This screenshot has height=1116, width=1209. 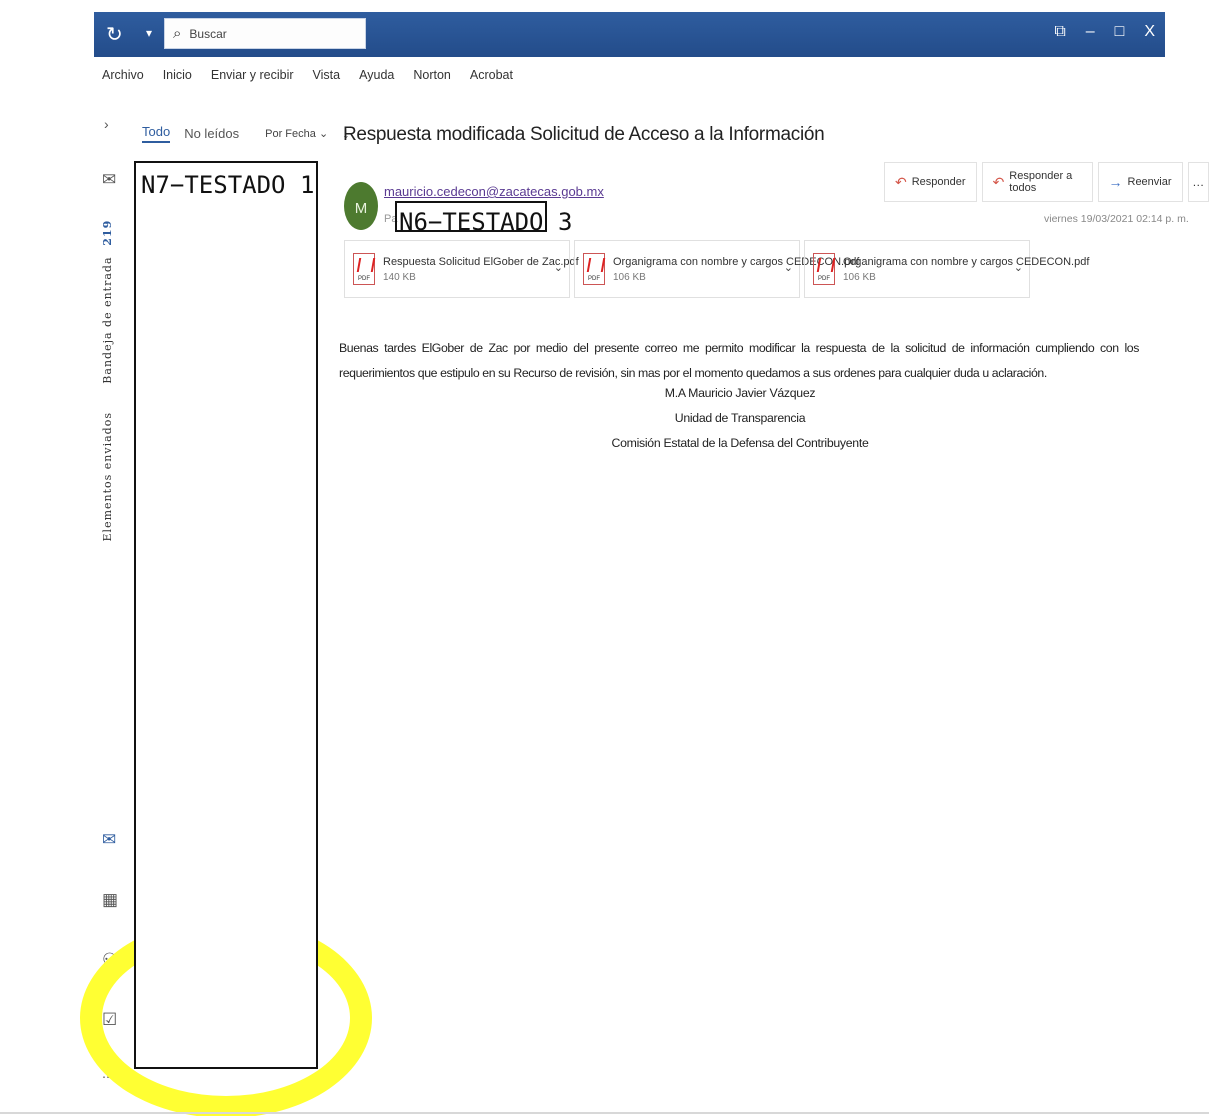 I want to click on menu-ayuda: Ayuda, so click(x=376, y=75).